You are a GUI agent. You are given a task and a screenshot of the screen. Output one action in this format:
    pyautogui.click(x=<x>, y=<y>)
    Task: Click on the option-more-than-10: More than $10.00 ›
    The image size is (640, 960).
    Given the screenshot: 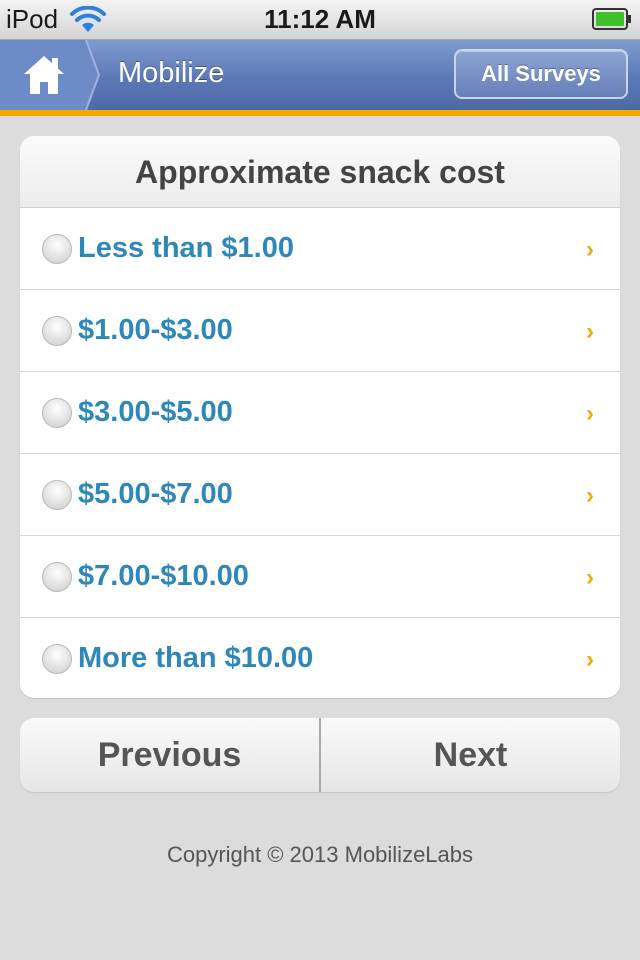 What is the action you would take?
    pyautogui.click(x=320, y=658)
    